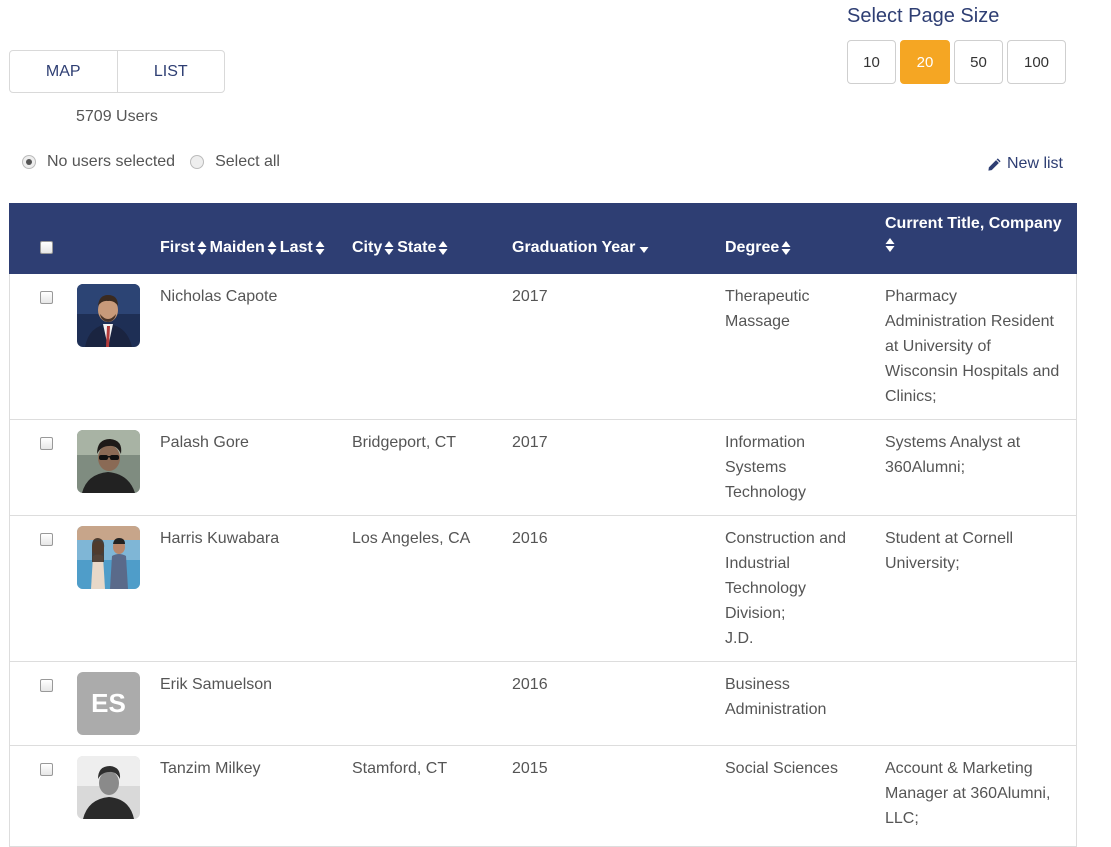 The width and height of the screenshot is (1111, 847). What do you see at coordinates (644, 250) in the screenshot?
I see `sort-desc-icon` at bounding box center [644, 250].